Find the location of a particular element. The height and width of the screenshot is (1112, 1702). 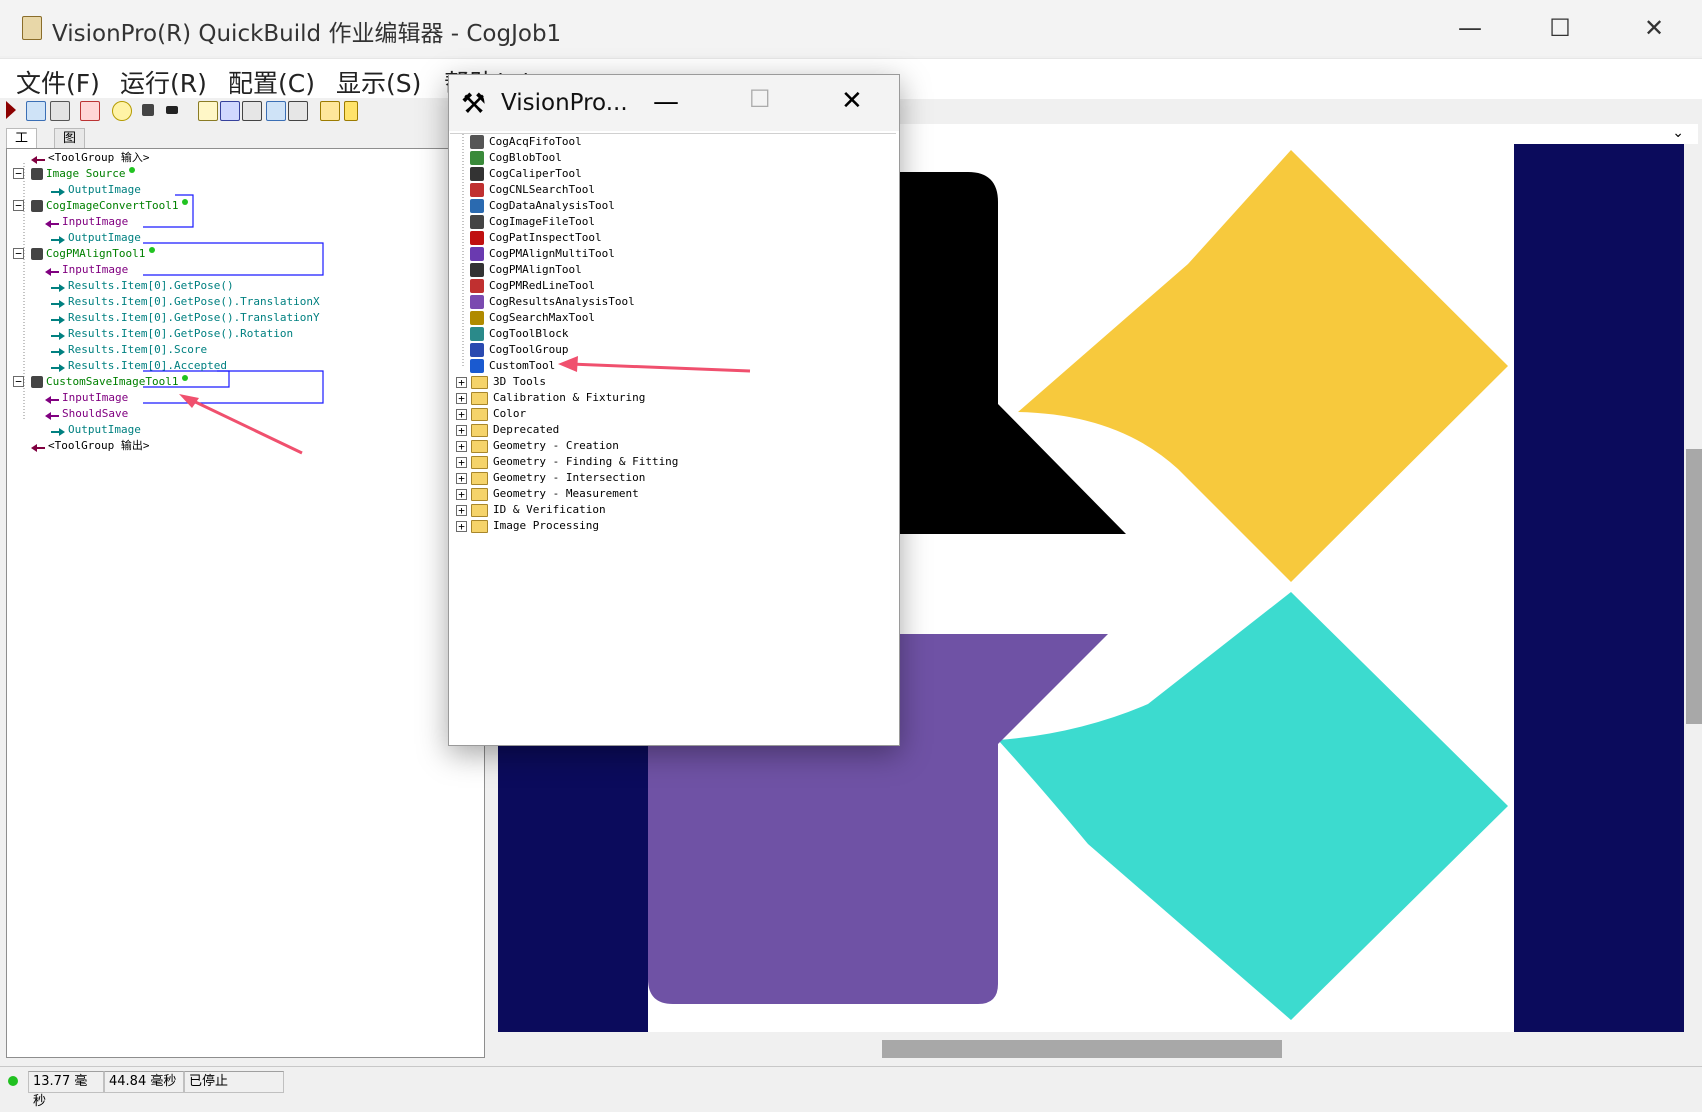

folder-list-item: + Geometry - Measurement is located at coordinates (547, 494).